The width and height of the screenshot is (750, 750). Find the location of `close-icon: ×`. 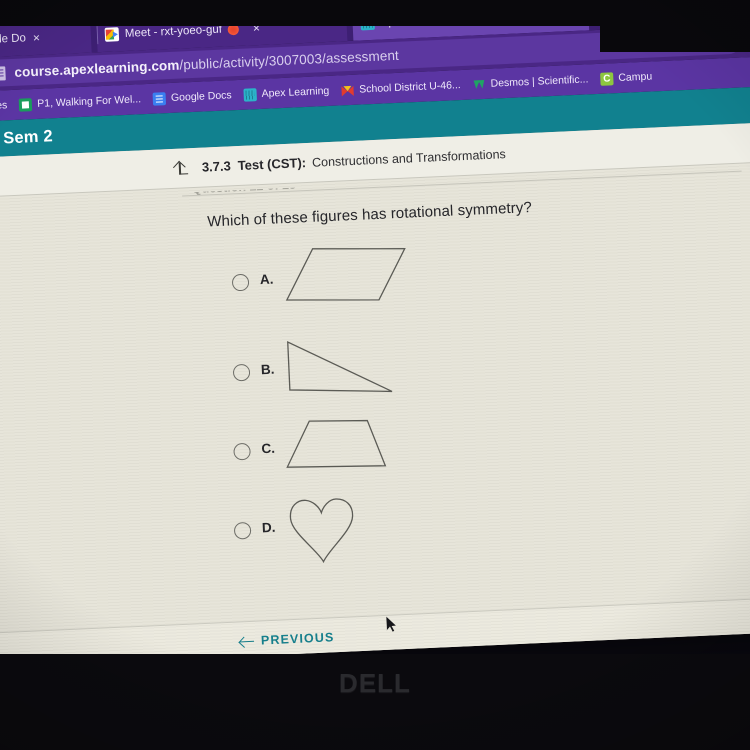

close-icon: × is located at coordinates (37, 38).